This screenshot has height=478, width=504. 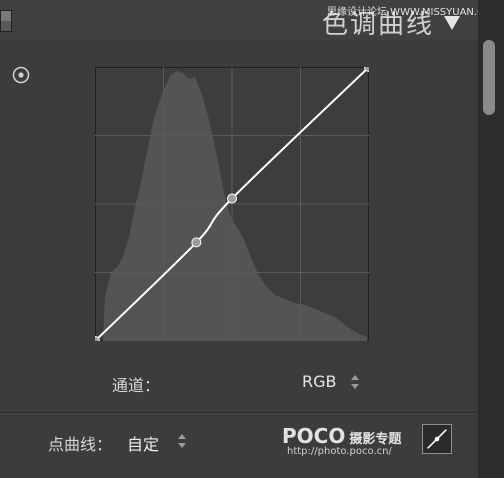 What do you see at coordinates (252, 20) in the screenshot?
I see `panel-header: 色调曲线 思缘设计论坛 WWW.MISSYUAN.COM` at bounding box center [252, 20].